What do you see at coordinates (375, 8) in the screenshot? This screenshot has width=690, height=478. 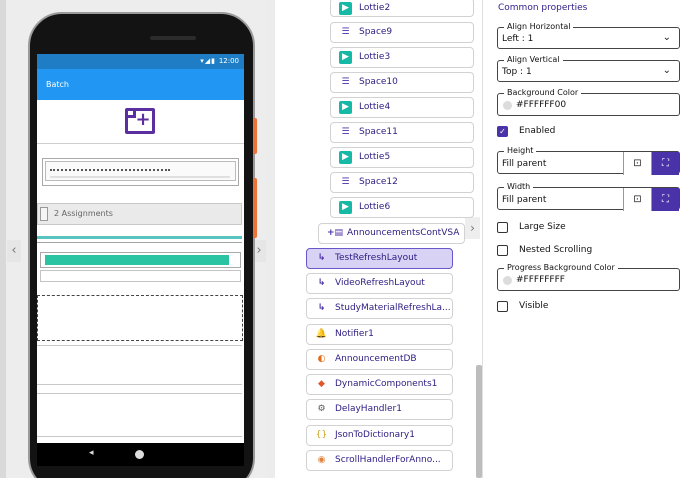 I see `tree-node-label: Lottie2` at bounding box center [375, 8].